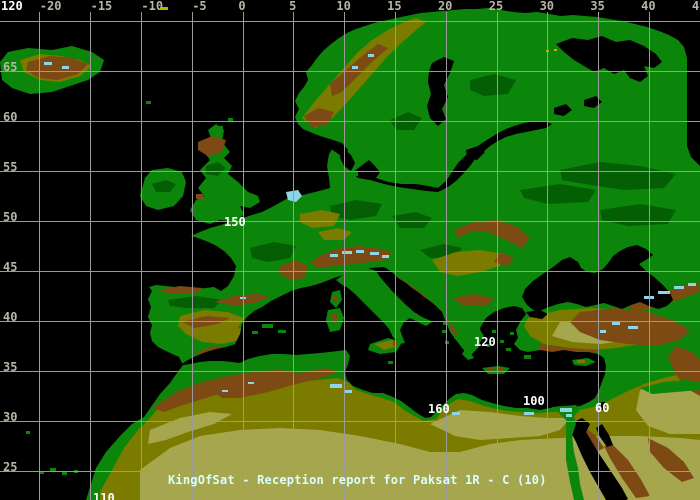 The image size is (700, 500). Describe the element at coordinates (394, 6) in the screenshot. I see `axis-label-top-15: 15` at that location.